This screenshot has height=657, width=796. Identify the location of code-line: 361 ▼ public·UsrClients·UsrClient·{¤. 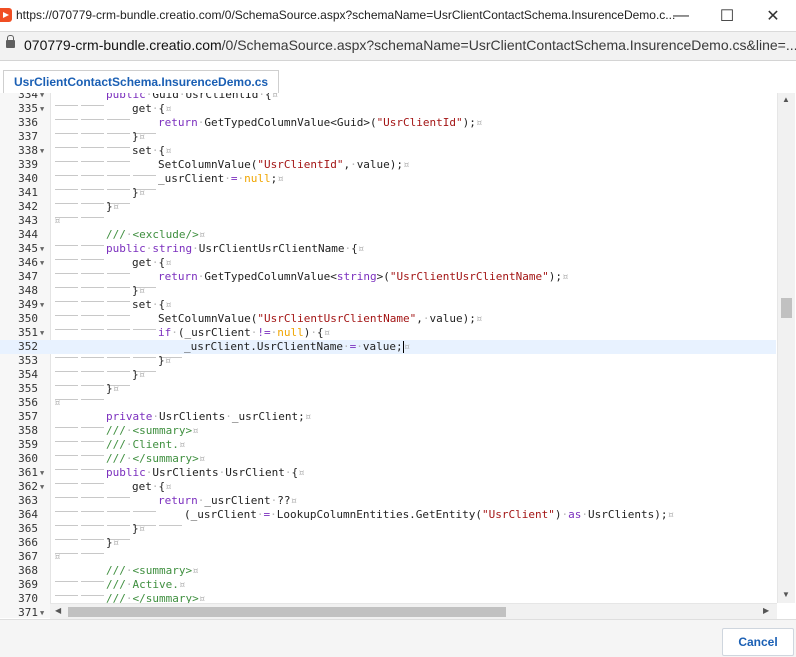
(388, 475).